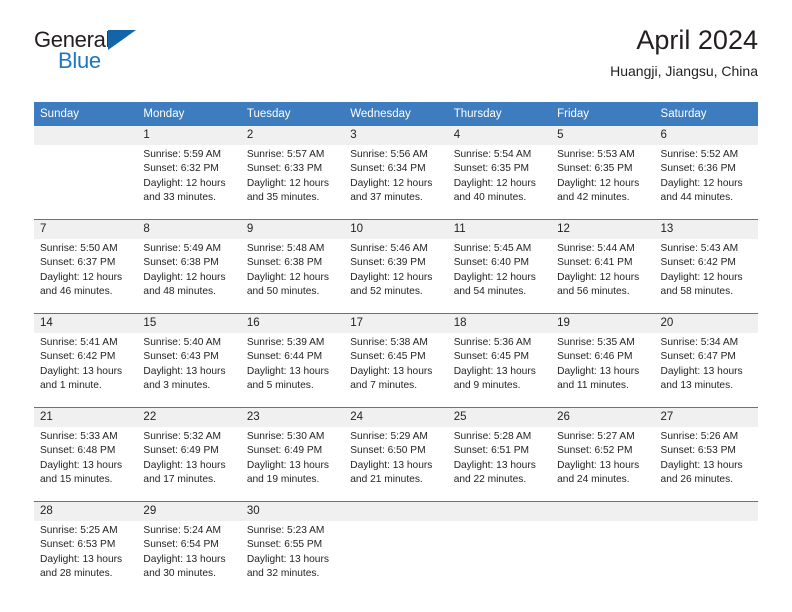 This screenshot has height=612, width=792. What do you see at coordinates (182, 436) in the screenshot?
I see `sunrise-text: Sunrise: 5:32 AM` at bounding box center [182, 436].